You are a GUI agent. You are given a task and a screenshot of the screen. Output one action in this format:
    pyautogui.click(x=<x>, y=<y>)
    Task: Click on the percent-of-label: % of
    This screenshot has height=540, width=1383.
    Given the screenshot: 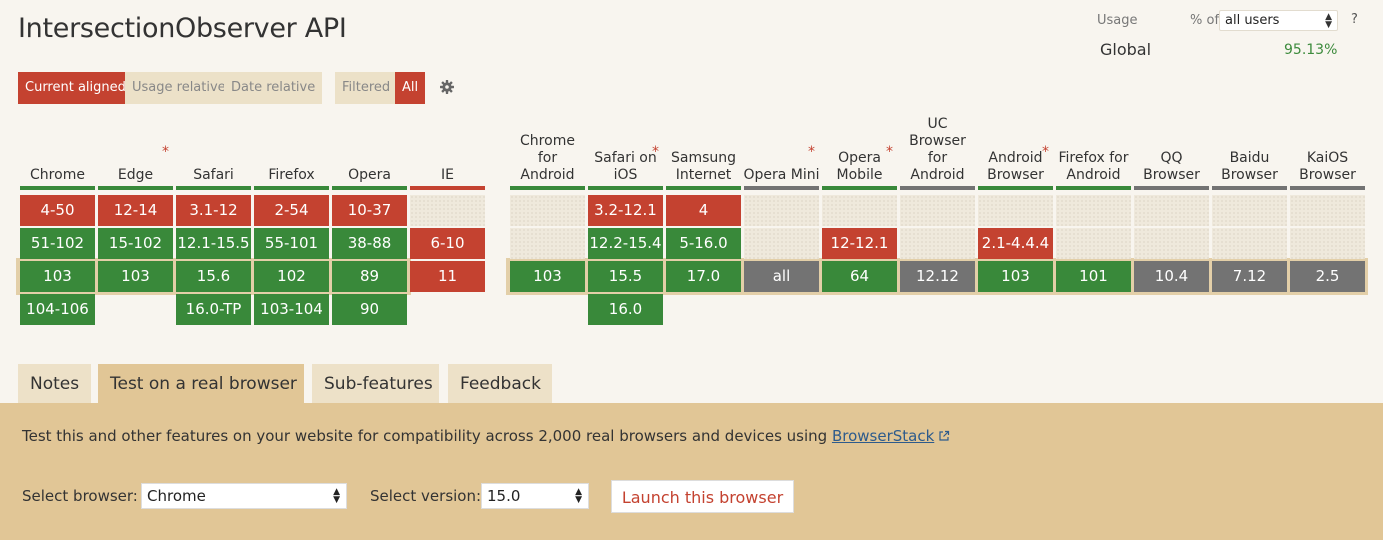 What is the action you would take?
    pyautogui.click(x=1205, y=20)
    